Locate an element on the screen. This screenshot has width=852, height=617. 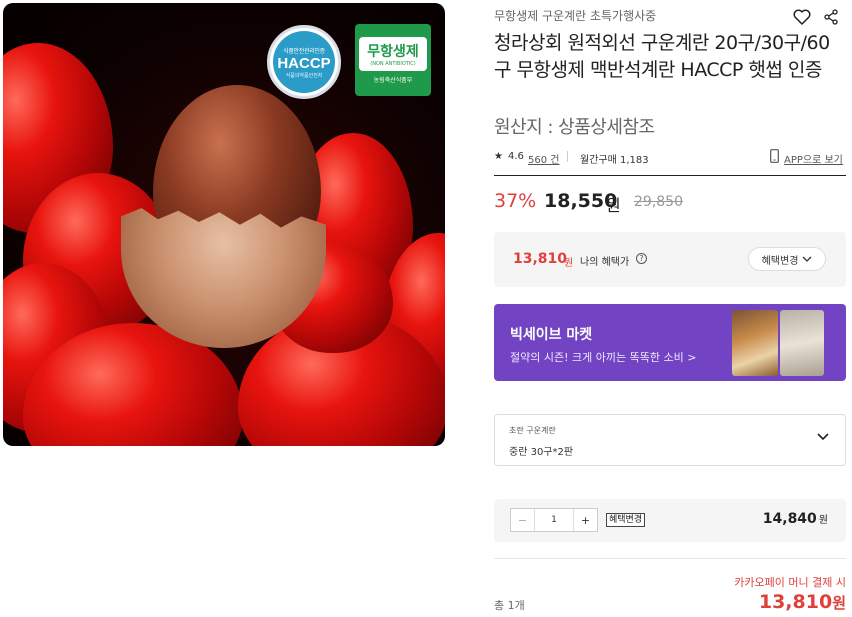
option-select: 초란 구운계란 중란 30구*2판 is located at coordinates (670, 440).